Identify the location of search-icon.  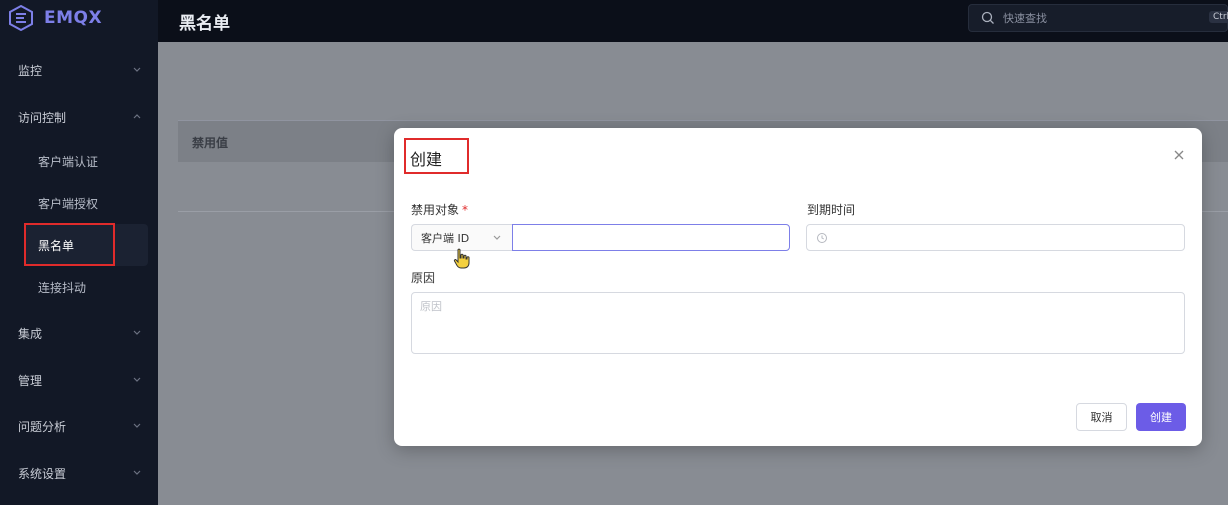
(987, 17).